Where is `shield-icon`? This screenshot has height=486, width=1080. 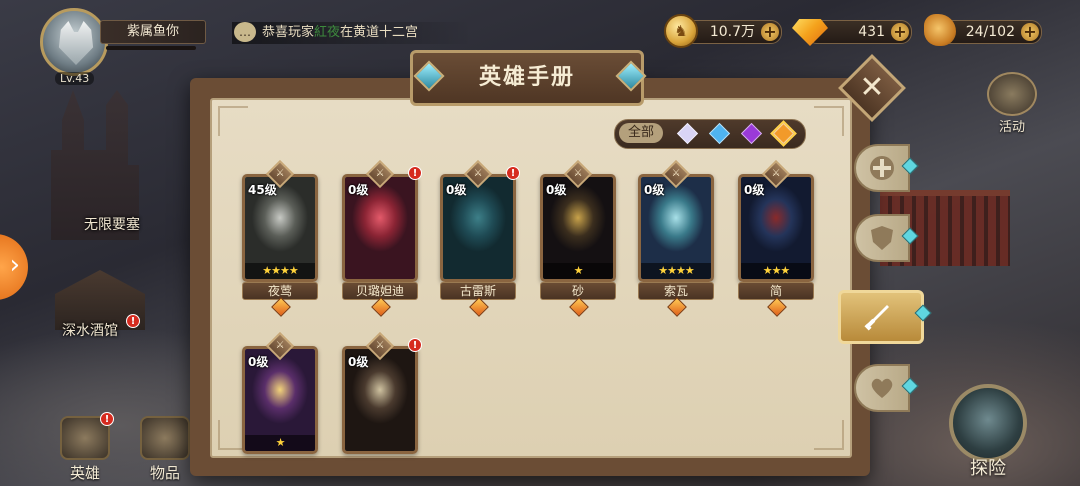 shield-icon is located at coordinates (882, 238).